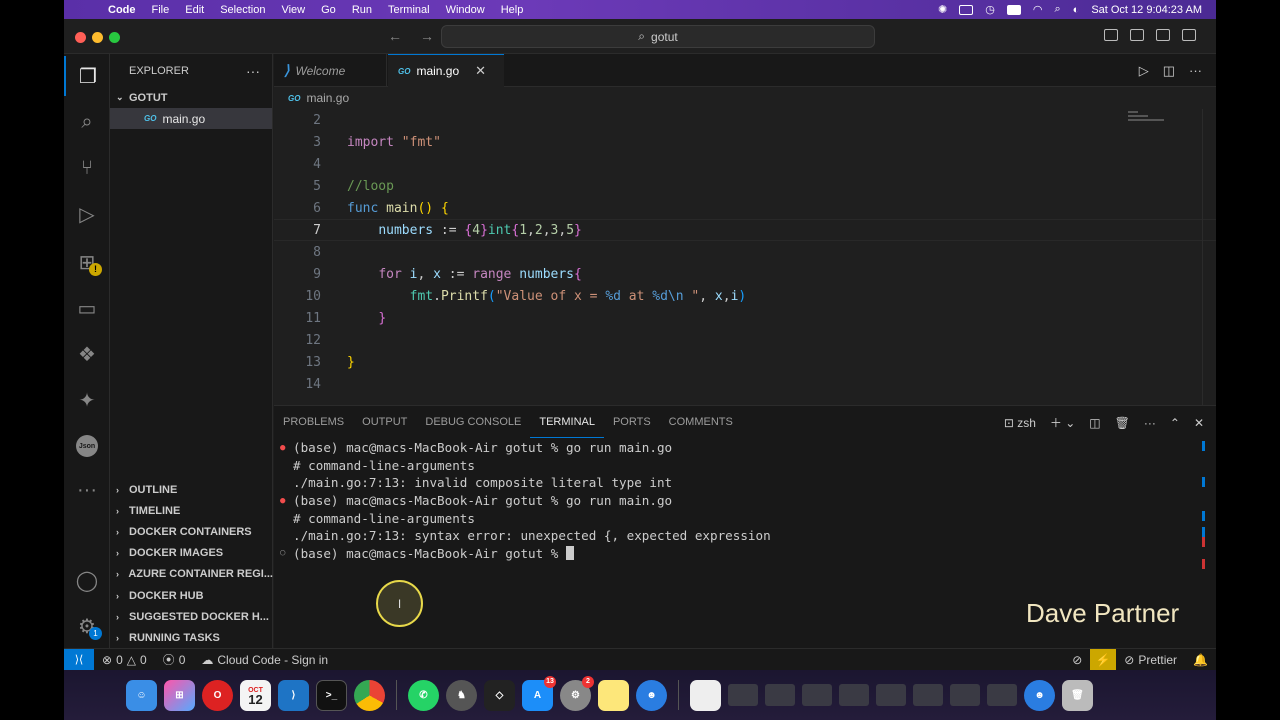 This screenshot has width=1280, height=720. I want to click on menu-terminal: Terminal, so click(409, 10).